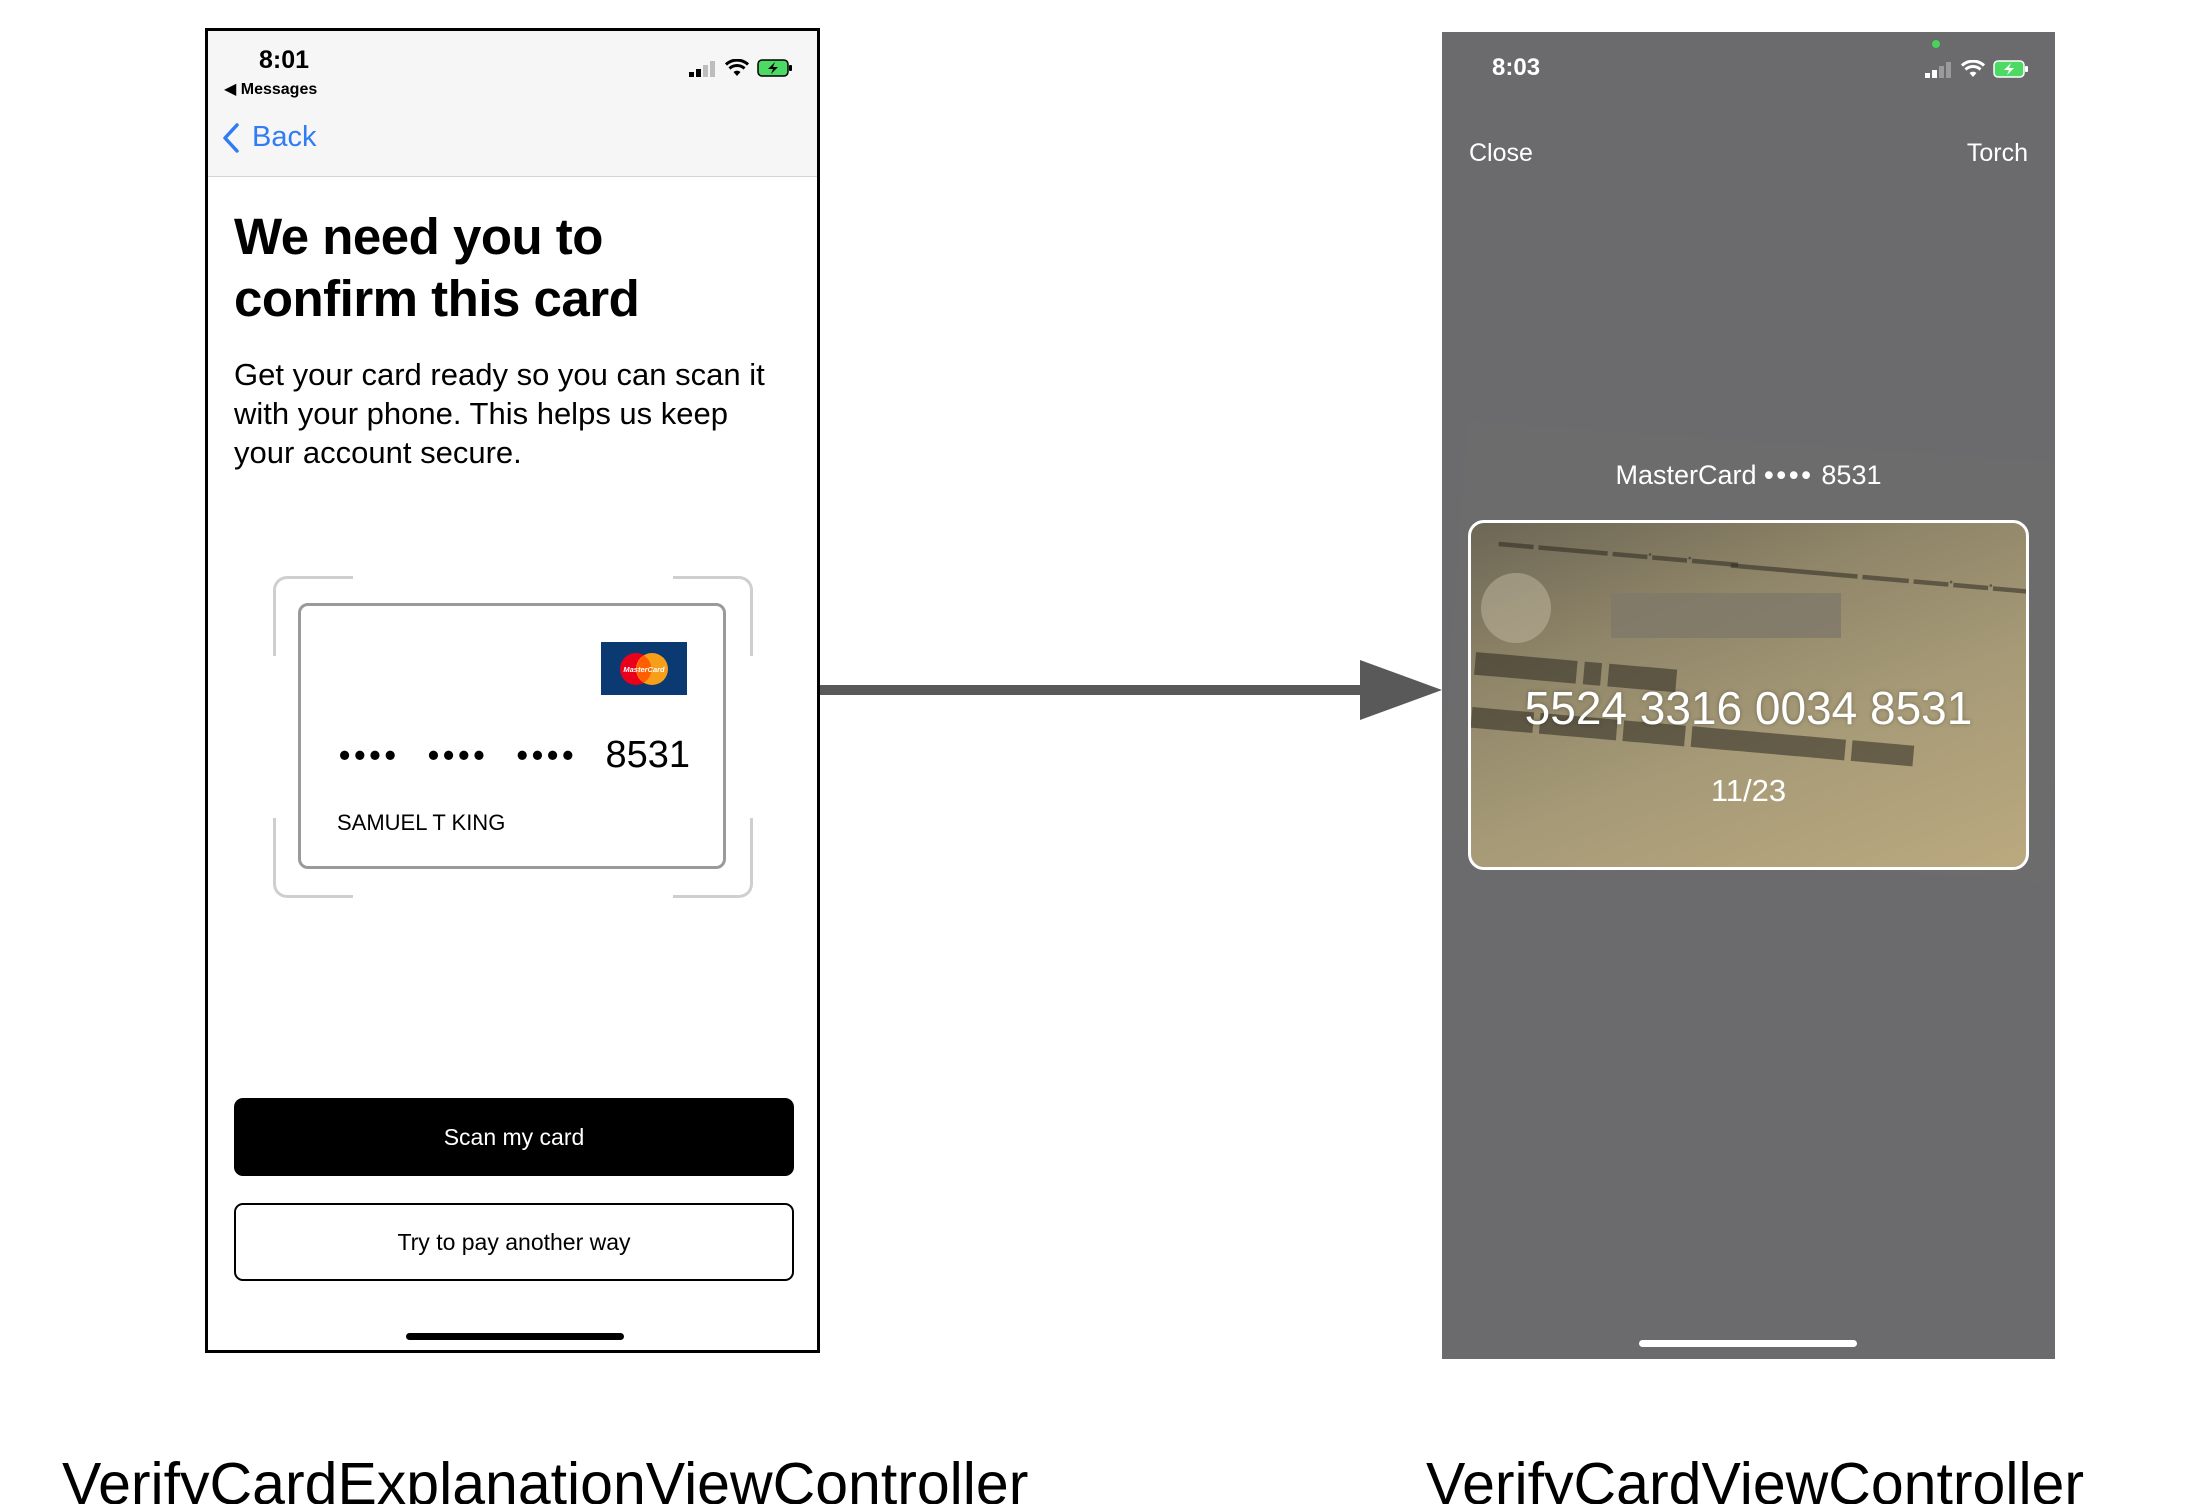 The image size is (2198, 1504). Describe the element at coordinates (284, 137) in the screenshot. I see `back-button-label: Back` at that location.